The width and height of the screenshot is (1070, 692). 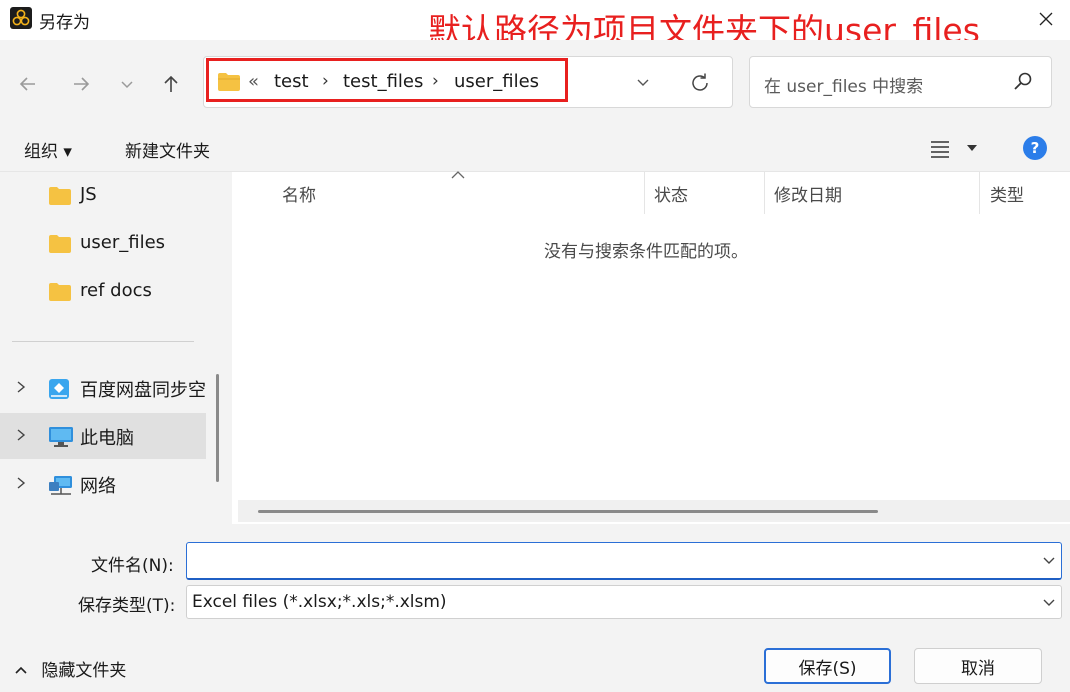 What do you see at coordinates (827, 666) in the screenshot?
I see `save-button: 保存(S)` at bounding box center [827, 666].